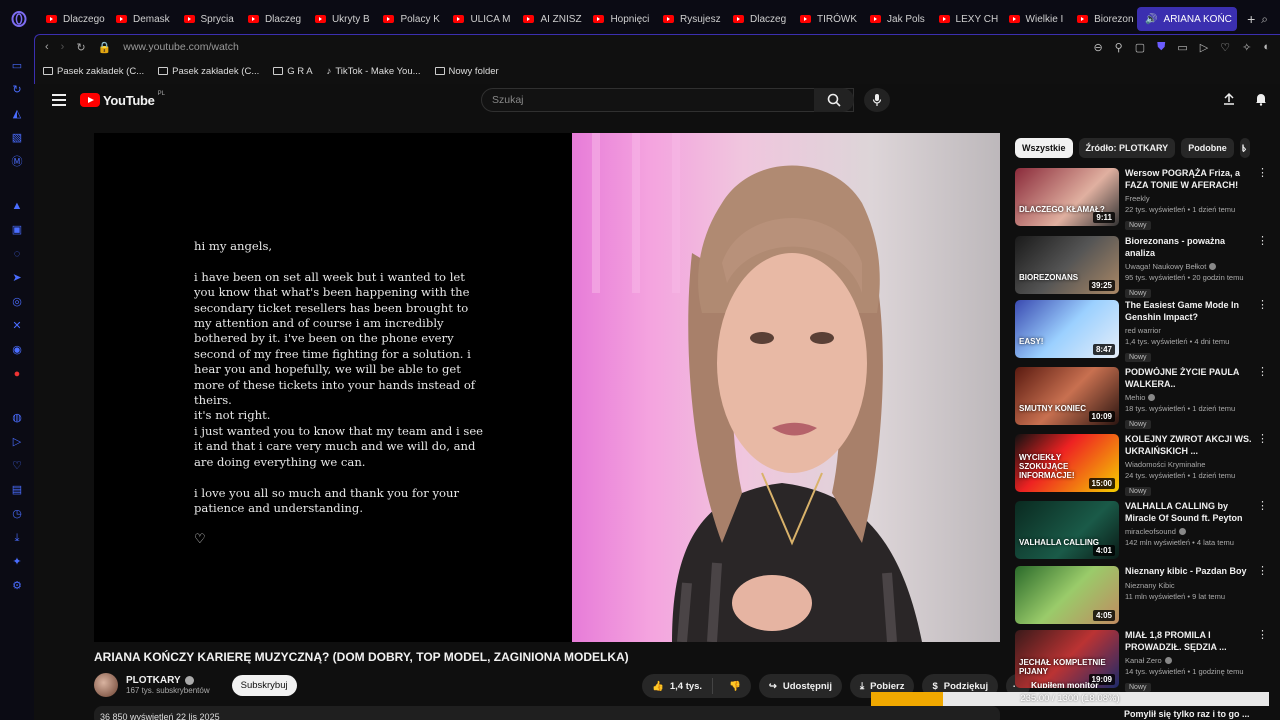 This screenshot has width=1280, height=720. I want to click on video-thumbnail: 4:05, so click(1067, 595).